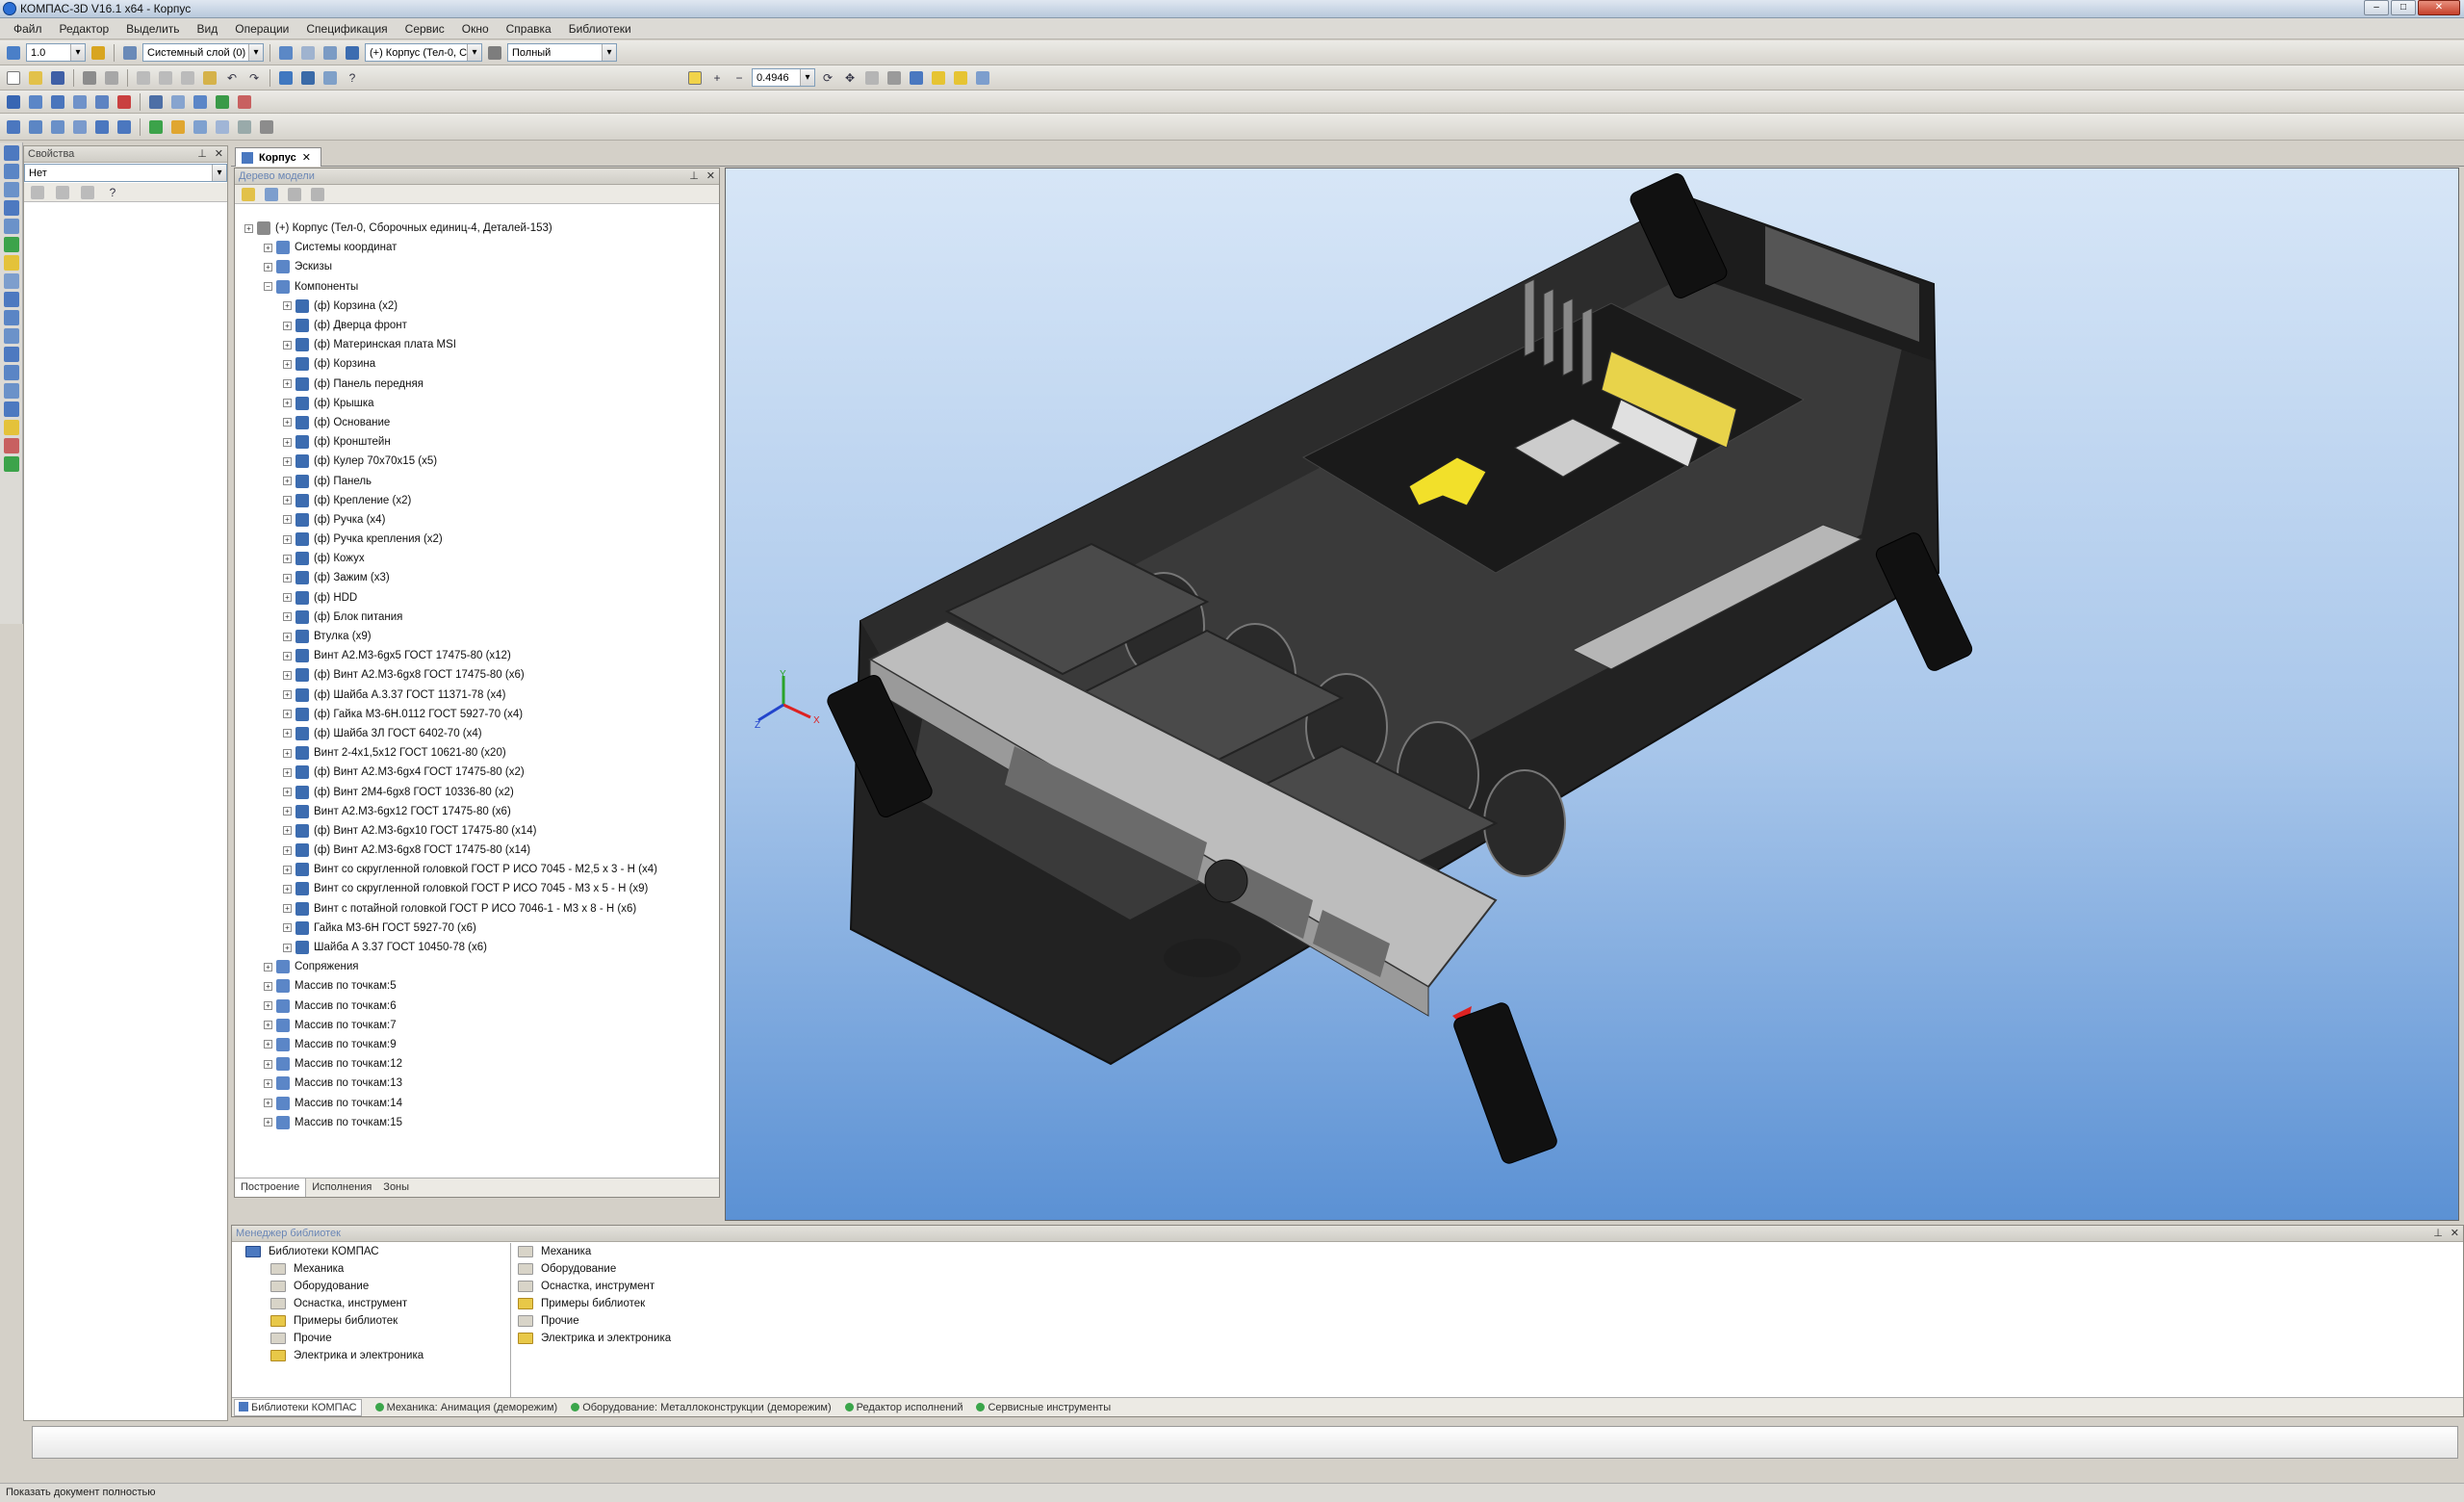 The height and width of the screenshot is (1502, 2464). What do you see at coordinates (165, 78) in the screenshot?
I see `copy-icon` at bounding box center [165, 78].